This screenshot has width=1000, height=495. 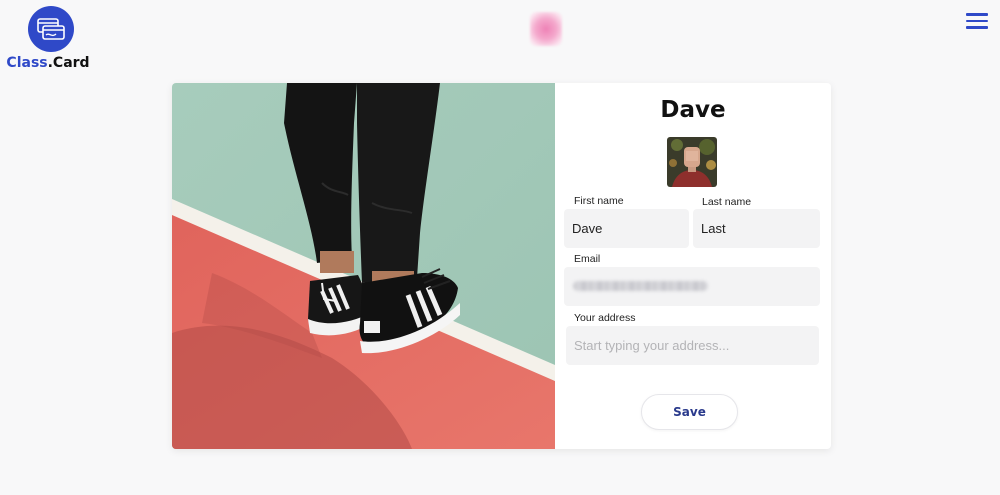 What do you see at coordinates (27, 63) in the screenshot?
I see `brand-name-part1: Class` at bounding box center [27, 63].